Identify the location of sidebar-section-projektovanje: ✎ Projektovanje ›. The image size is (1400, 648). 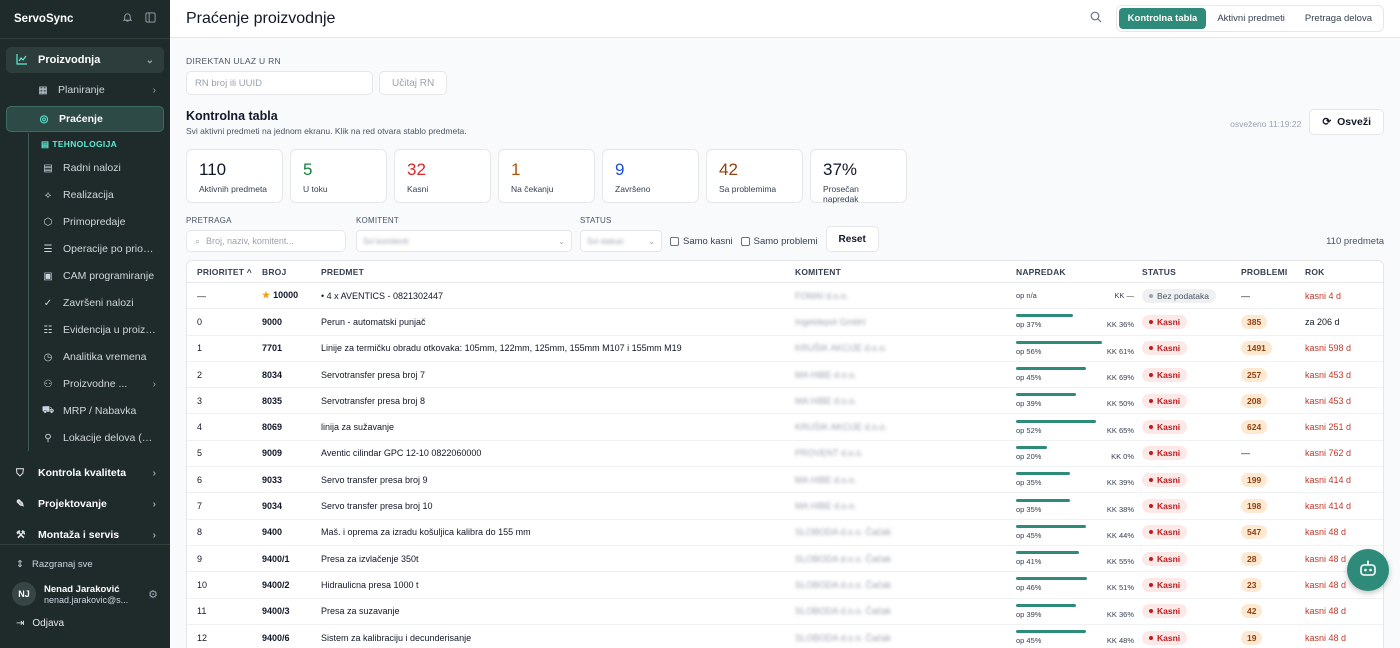
(85, 504).